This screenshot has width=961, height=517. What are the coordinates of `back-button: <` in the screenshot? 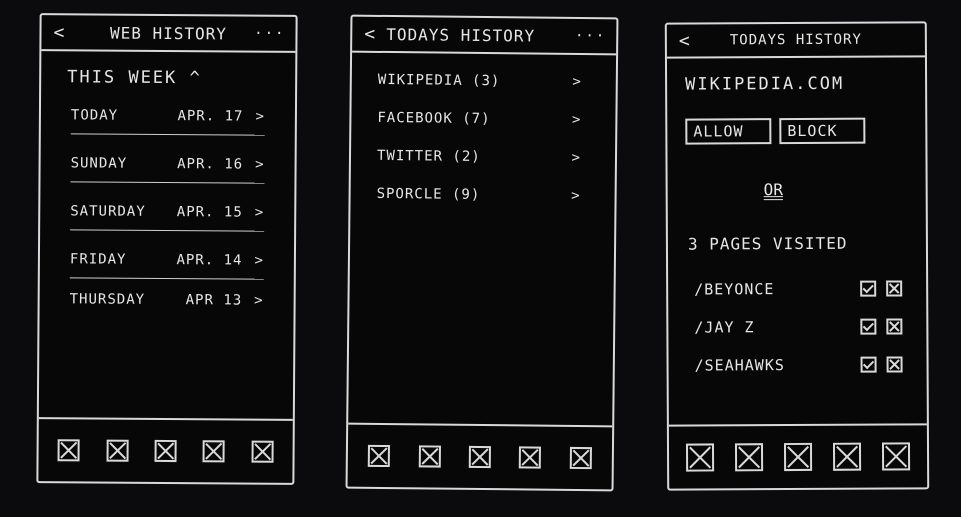 It's located at (370, 33).